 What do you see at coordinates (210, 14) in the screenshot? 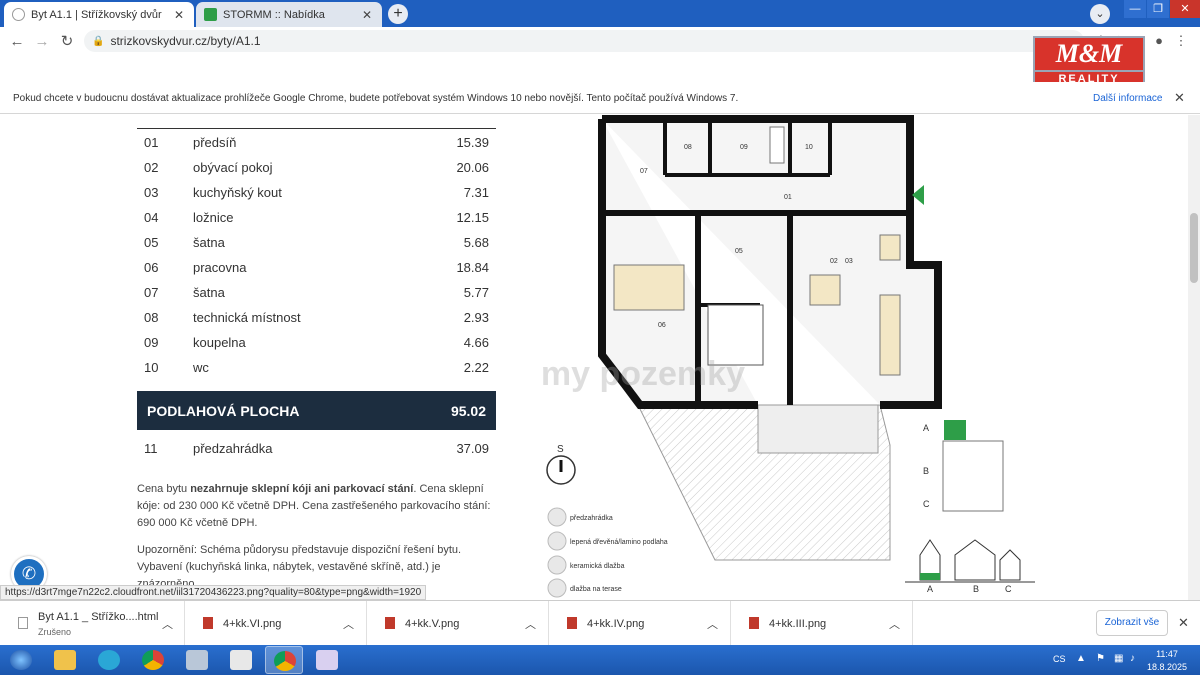
I see `stormm-favicon-icon` at bounding box center [210, 14].